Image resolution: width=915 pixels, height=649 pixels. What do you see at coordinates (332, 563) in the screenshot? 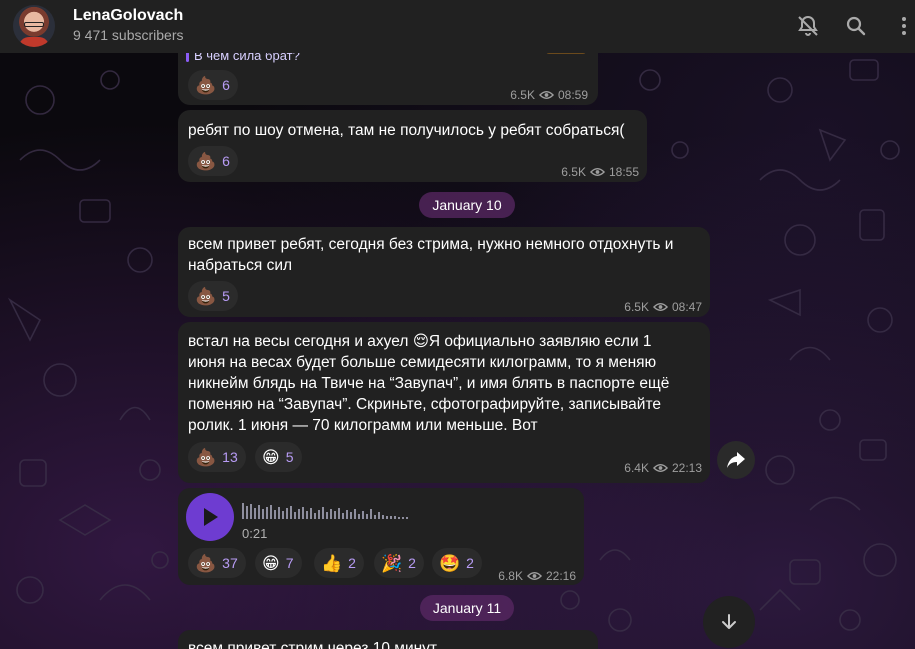
I see `reaction-emoji: 👍` at bounding box center [332, 563].